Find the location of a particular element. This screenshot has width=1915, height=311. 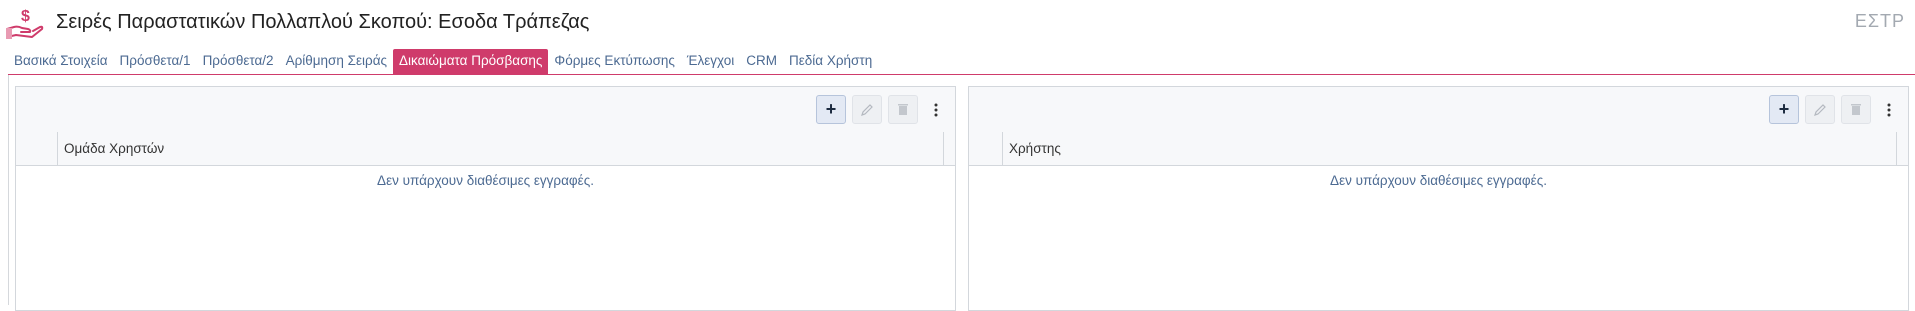

tab-user-fields: Πεδία Χρήστη is located at coordinates (830, 61).